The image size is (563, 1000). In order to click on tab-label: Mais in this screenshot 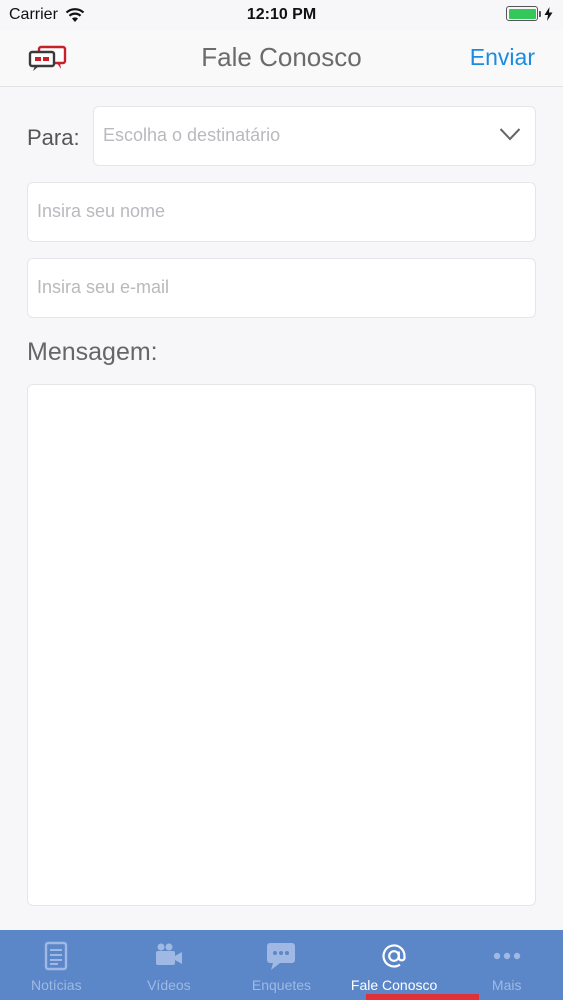, I will do `click(506, 985)`.